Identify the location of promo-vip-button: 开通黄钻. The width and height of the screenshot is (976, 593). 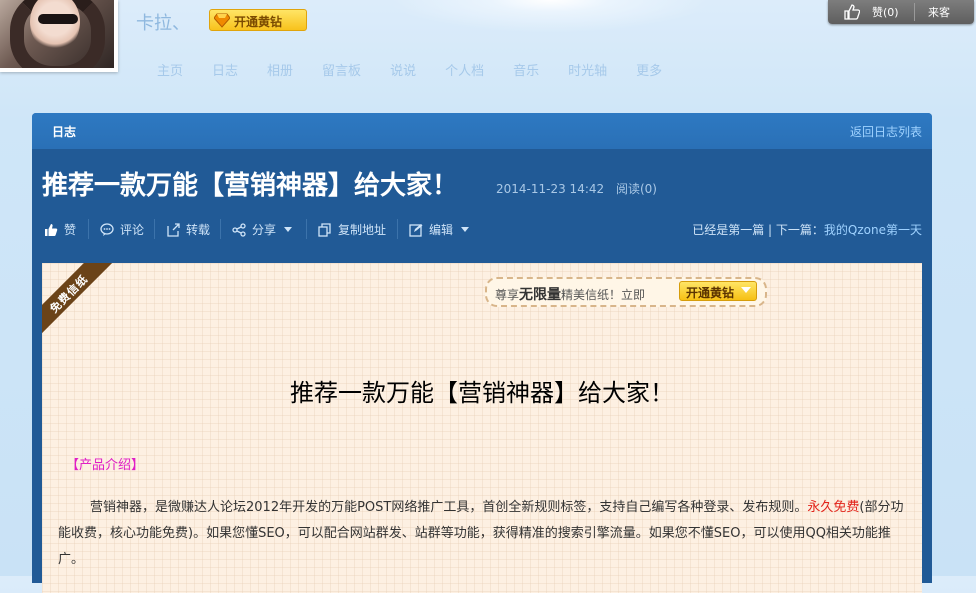
(718, 291).